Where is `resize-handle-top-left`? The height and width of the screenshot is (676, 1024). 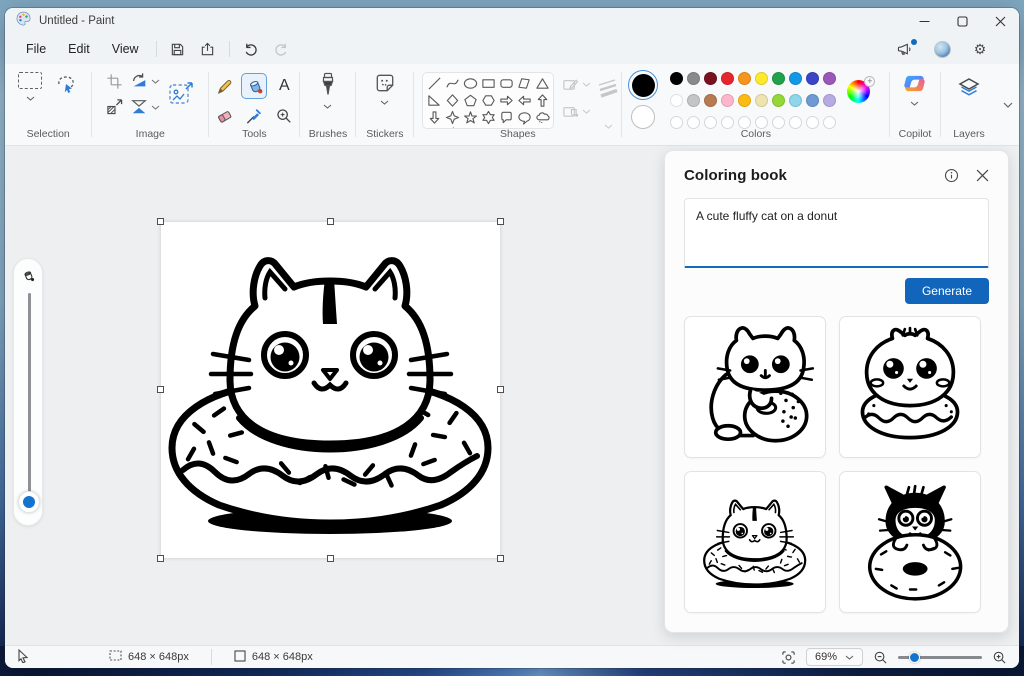
resize-handle-top-left is located at coordinates (160, 221).